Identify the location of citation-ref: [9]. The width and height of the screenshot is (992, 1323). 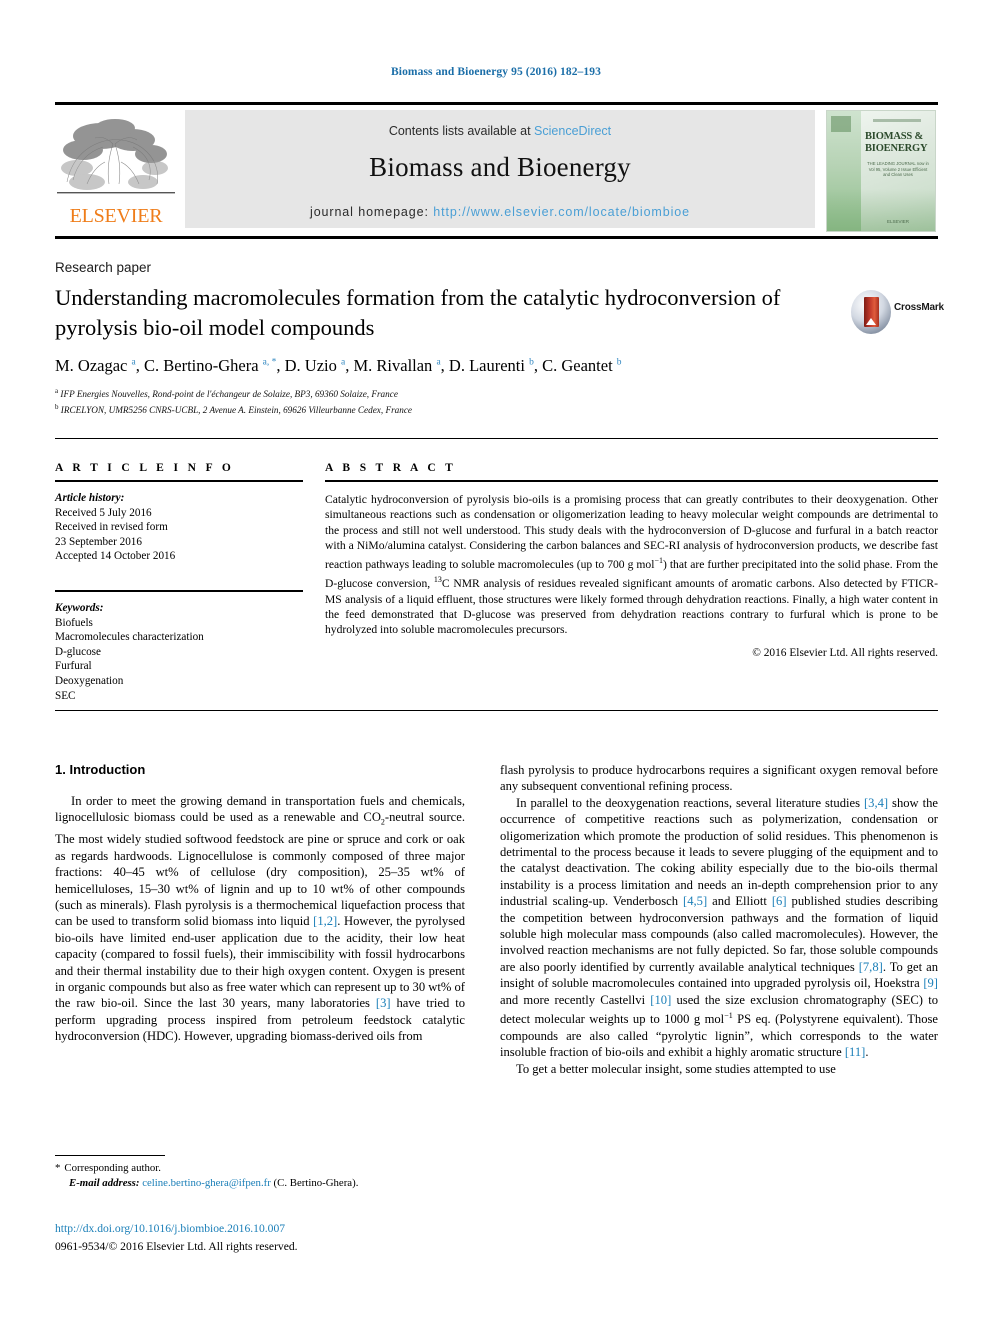
(930, 983).